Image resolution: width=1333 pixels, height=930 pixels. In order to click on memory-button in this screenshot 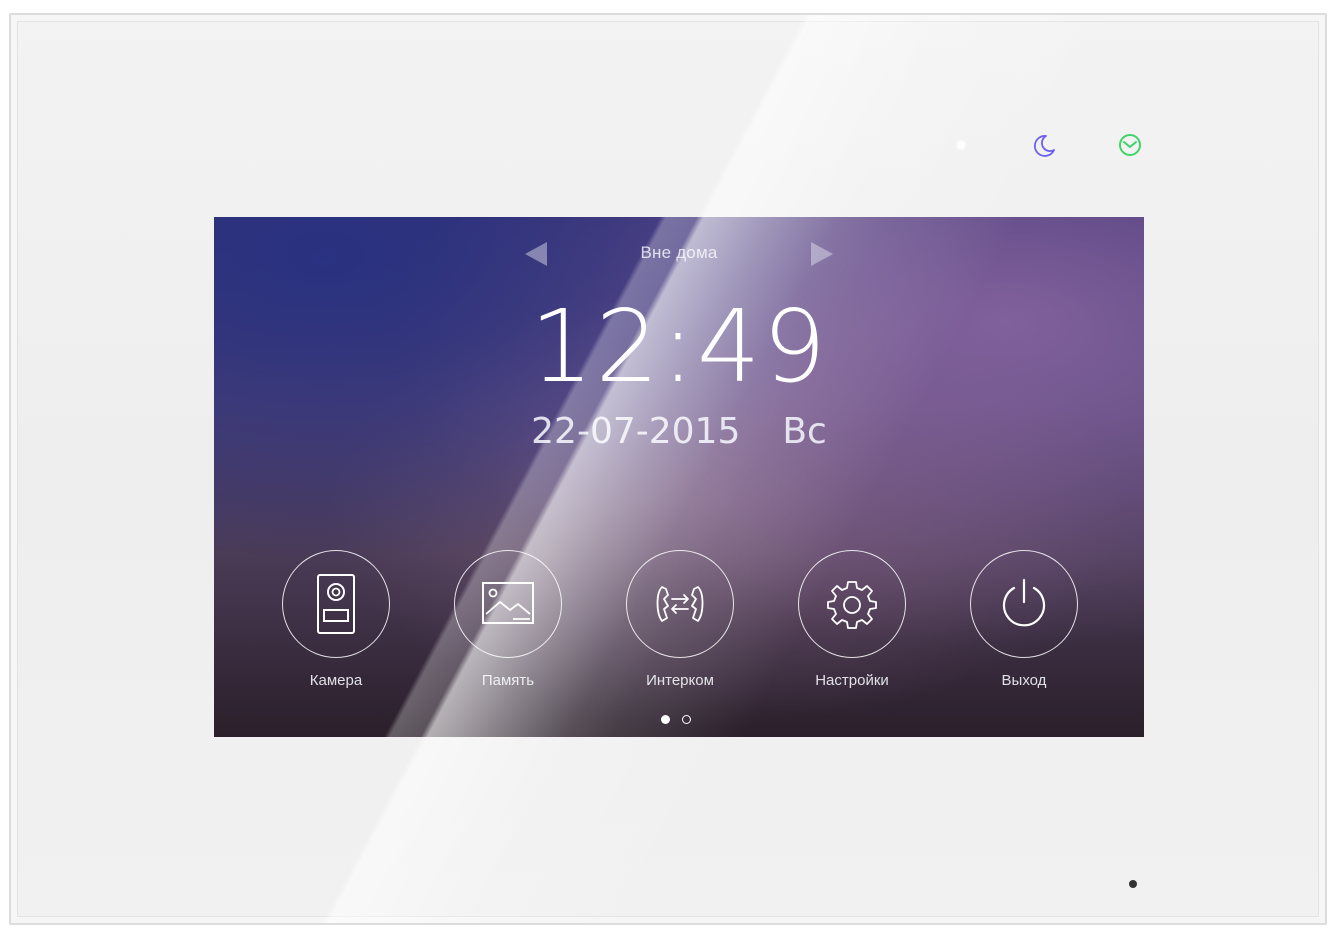, I will do `click(508, 604)`.